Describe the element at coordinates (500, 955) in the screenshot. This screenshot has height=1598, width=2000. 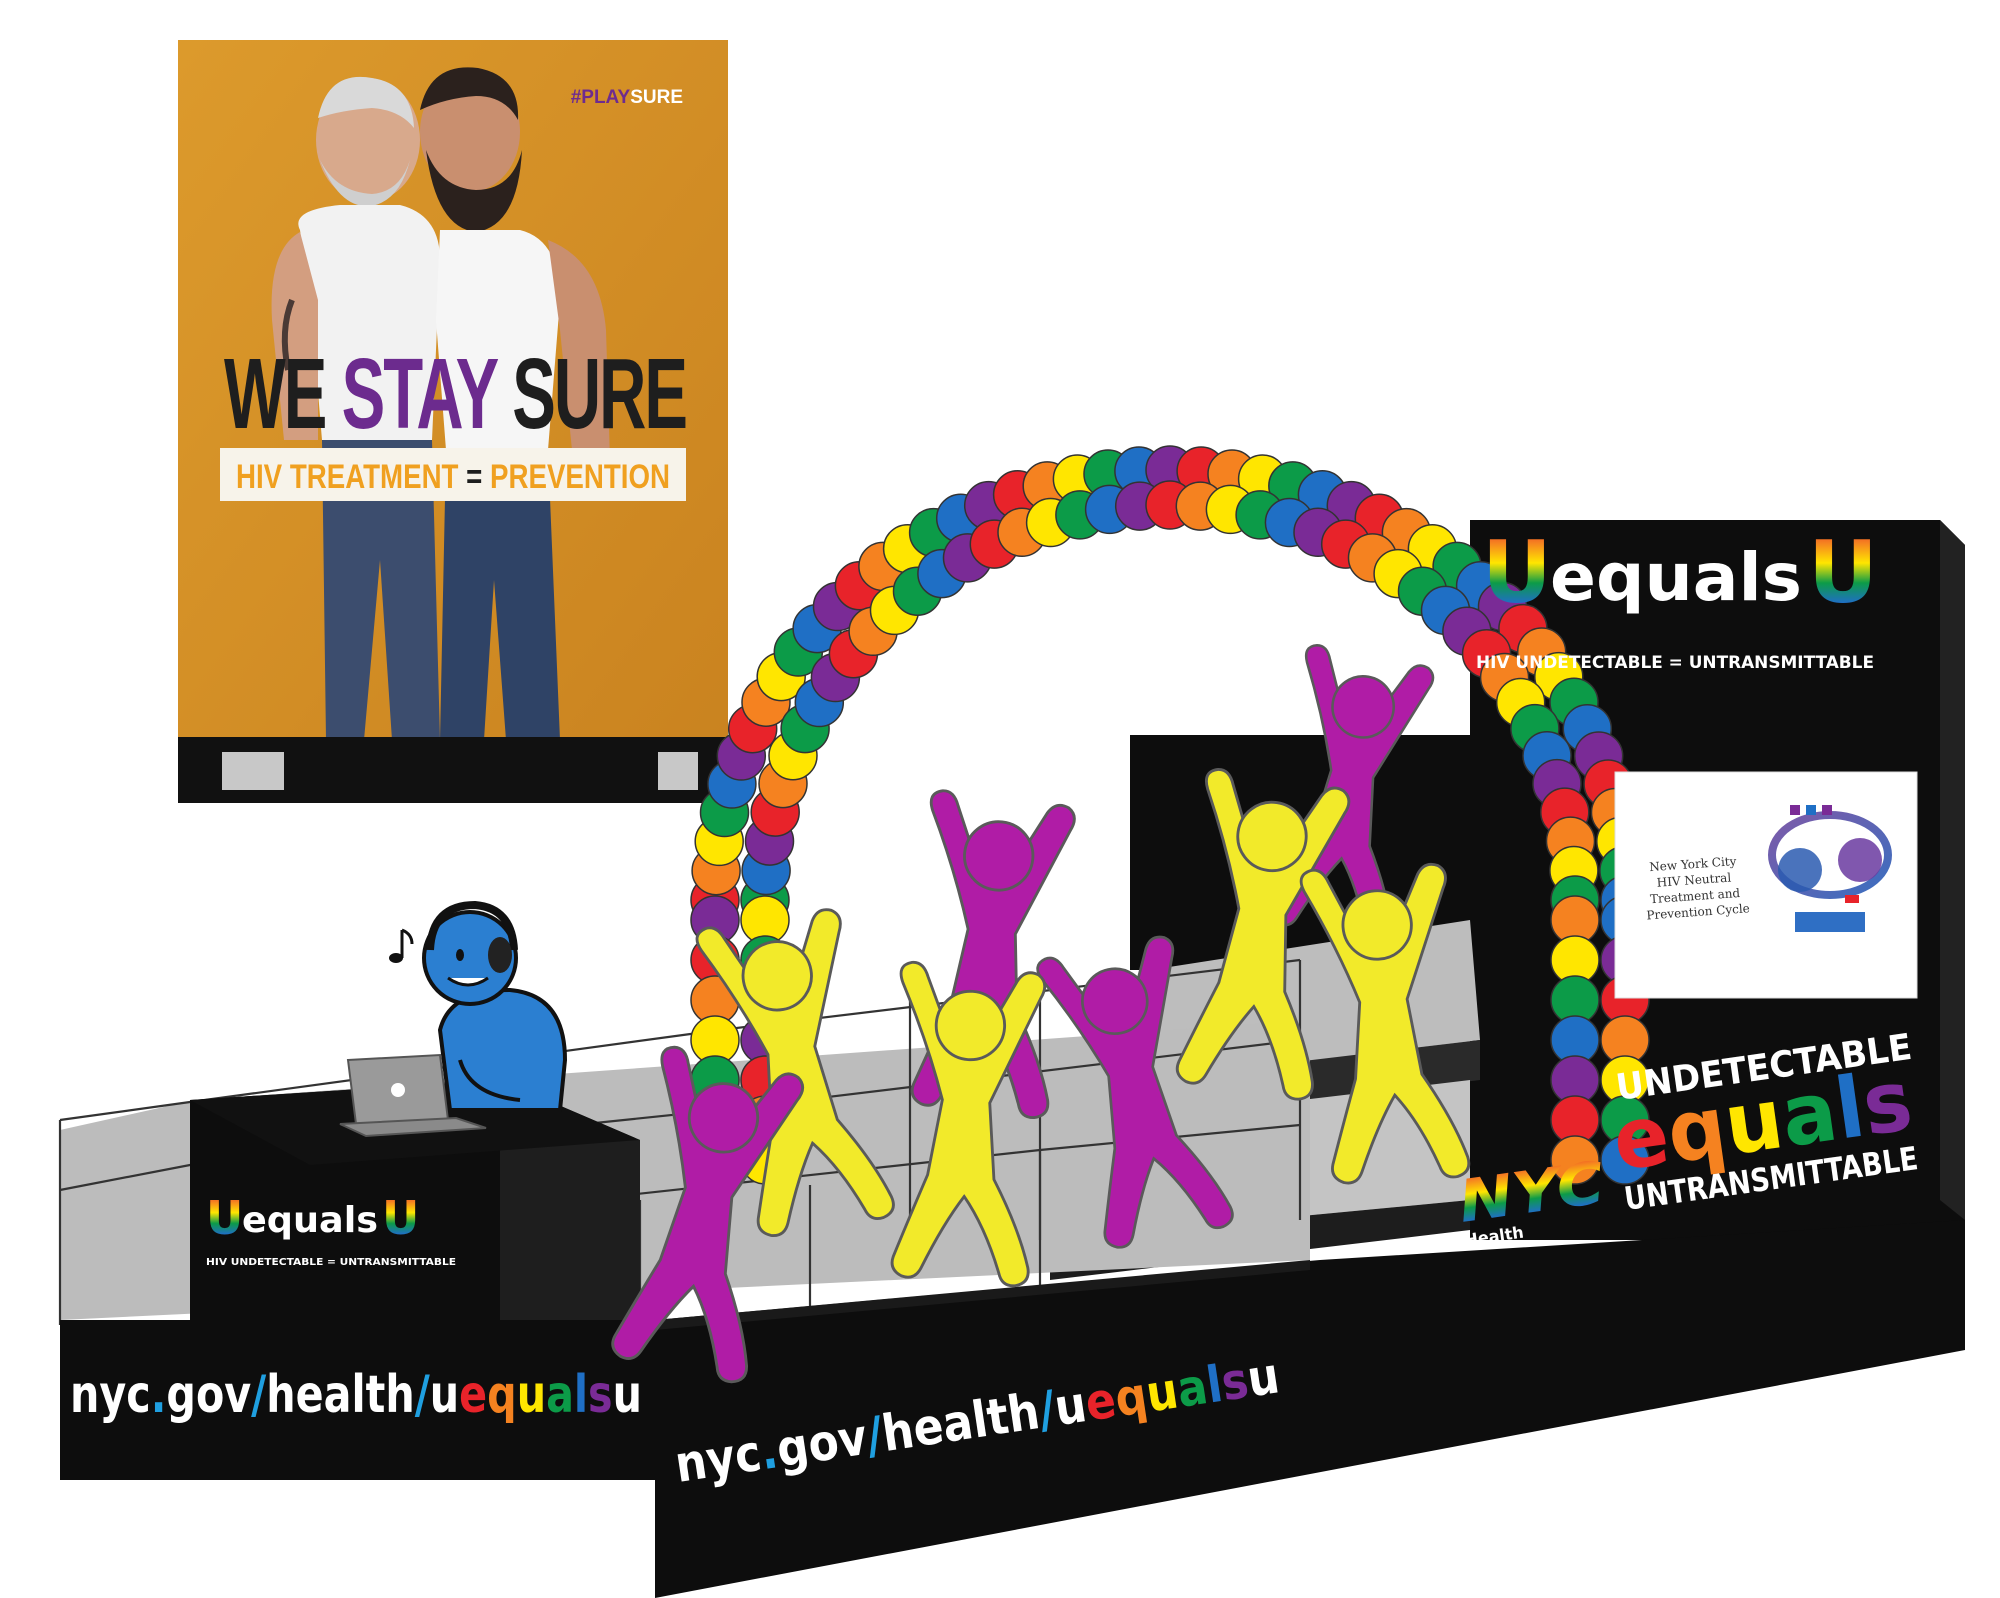
I see `headphone-icon` at that location.